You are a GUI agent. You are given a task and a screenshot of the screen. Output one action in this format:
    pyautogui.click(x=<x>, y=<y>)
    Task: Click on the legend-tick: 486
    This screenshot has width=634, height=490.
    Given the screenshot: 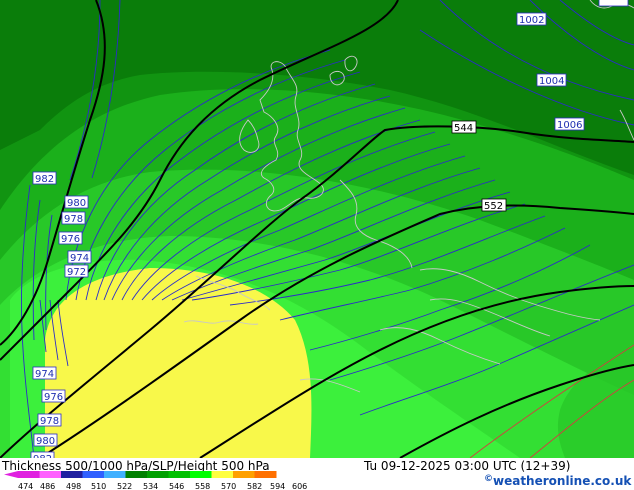 What is the action you would take?
    pyautogui.click(x=47, y=486)
    